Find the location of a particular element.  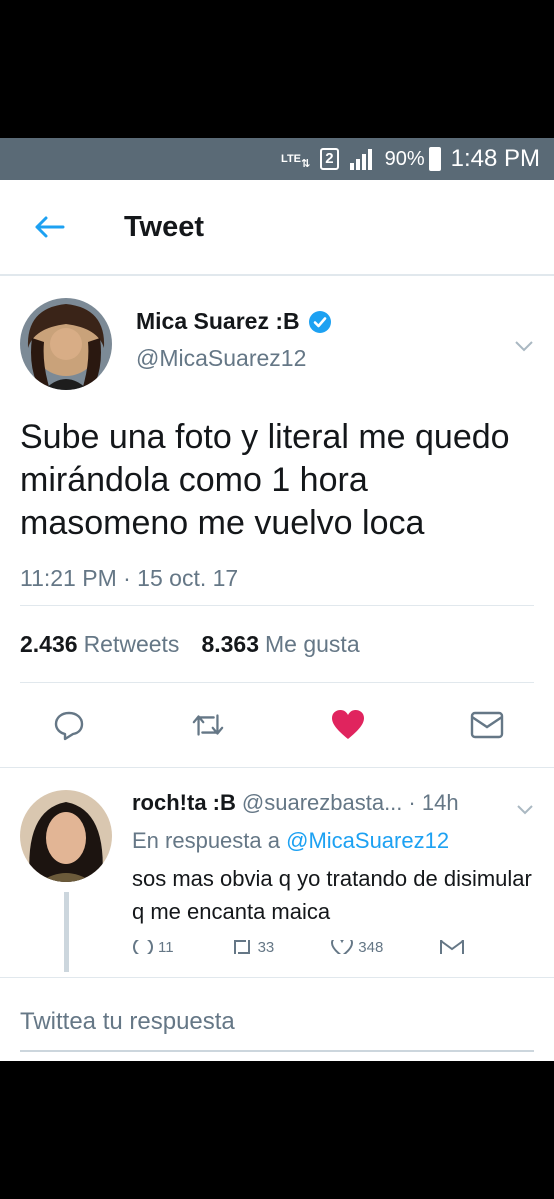

reply-button is located at coordinates (69, 725).